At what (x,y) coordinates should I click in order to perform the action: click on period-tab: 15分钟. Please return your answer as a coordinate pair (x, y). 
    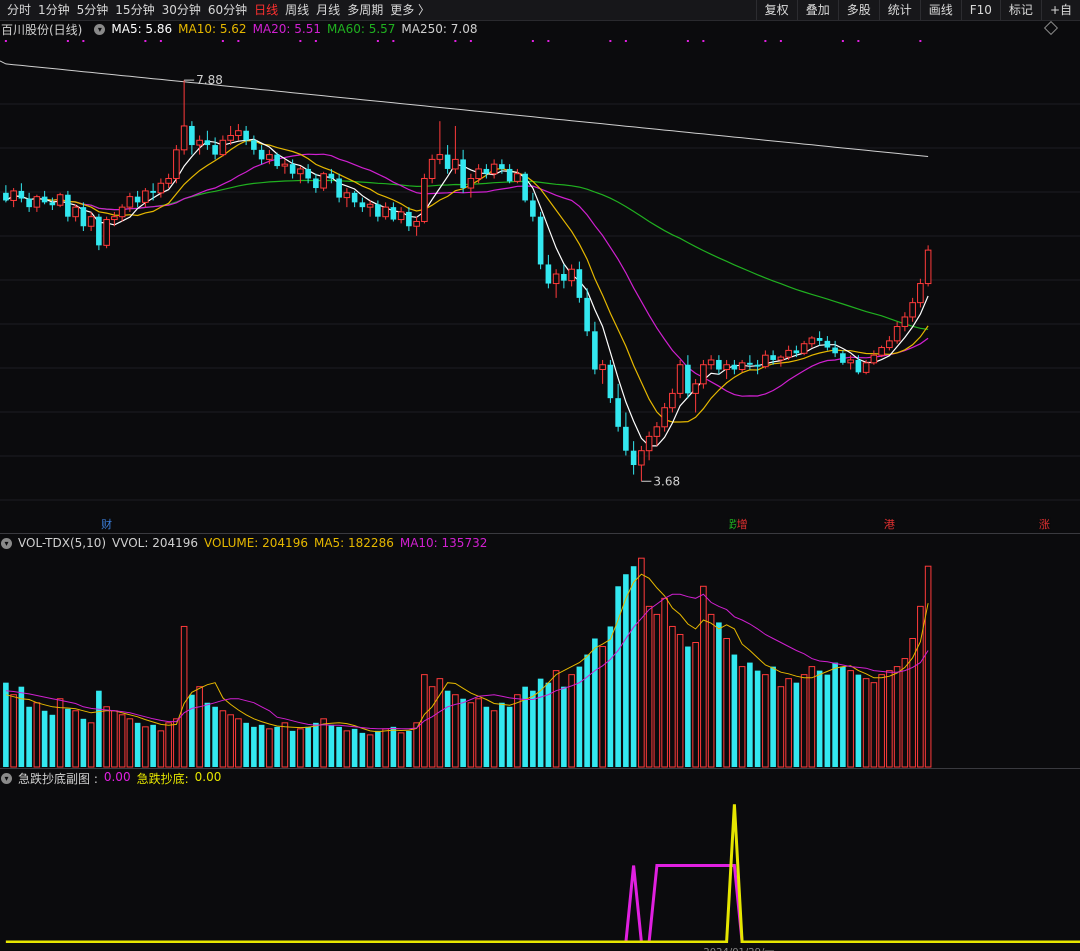
    Looking at the image, I should click on (134, 10).